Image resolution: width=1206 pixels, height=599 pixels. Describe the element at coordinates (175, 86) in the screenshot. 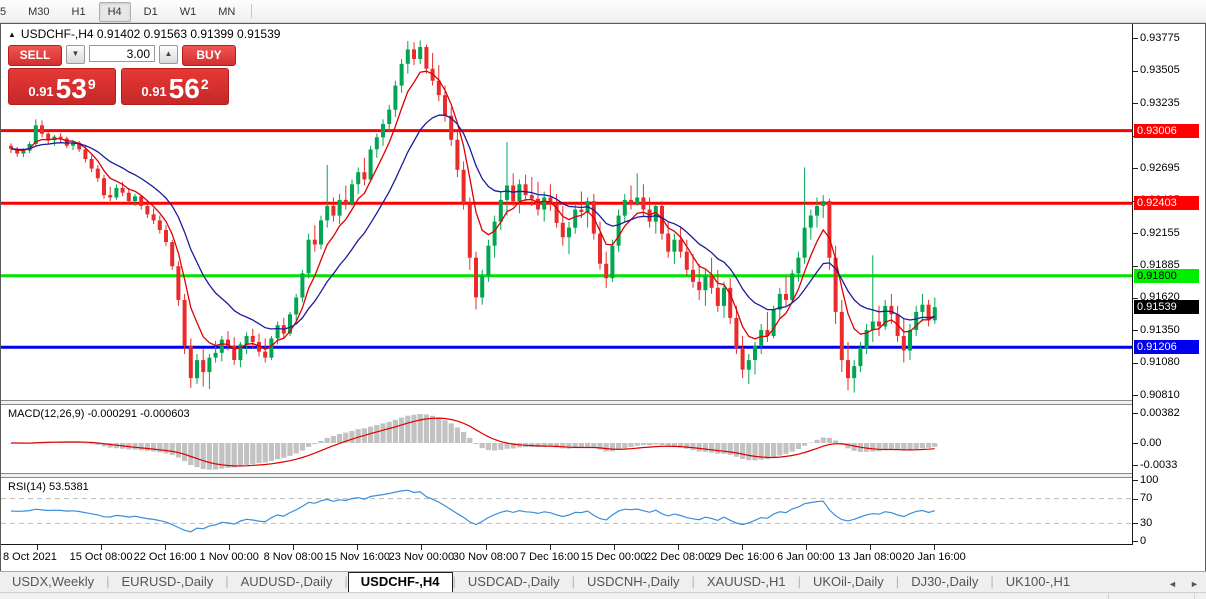

I see `buy-price-box: 0.91 56 2` at that location.